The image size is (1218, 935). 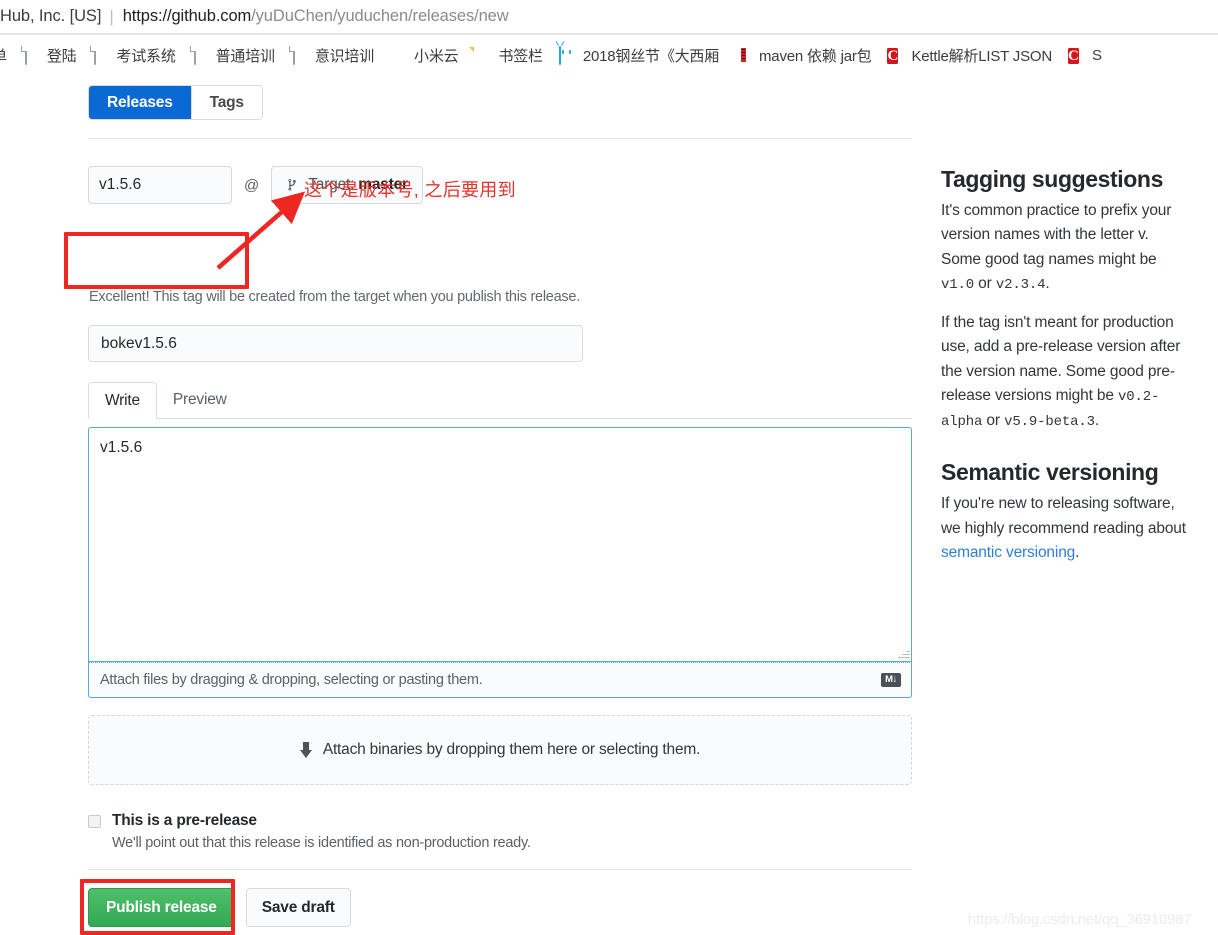 I want to click on bookmark-item-denglu: 登陆, so click(x=50, y=56).